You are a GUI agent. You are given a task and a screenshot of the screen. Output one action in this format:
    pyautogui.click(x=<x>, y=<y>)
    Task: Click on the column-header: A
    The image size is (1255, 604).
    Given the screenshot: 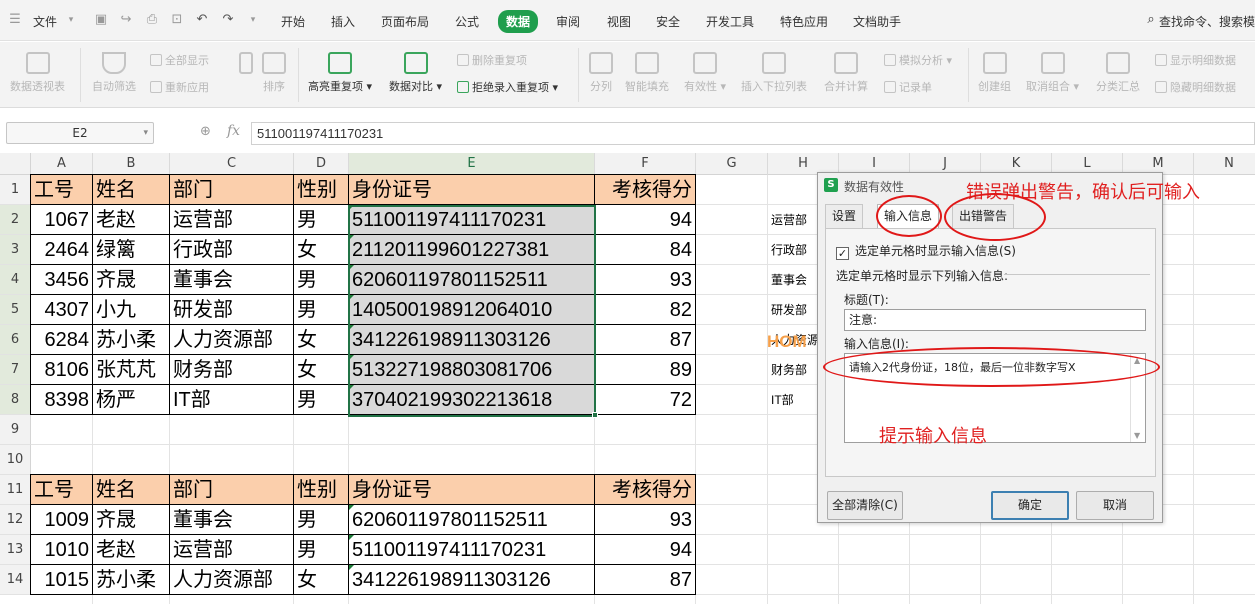 What is the action you would take?
    pyautogui.click(x=62, y=164)
    